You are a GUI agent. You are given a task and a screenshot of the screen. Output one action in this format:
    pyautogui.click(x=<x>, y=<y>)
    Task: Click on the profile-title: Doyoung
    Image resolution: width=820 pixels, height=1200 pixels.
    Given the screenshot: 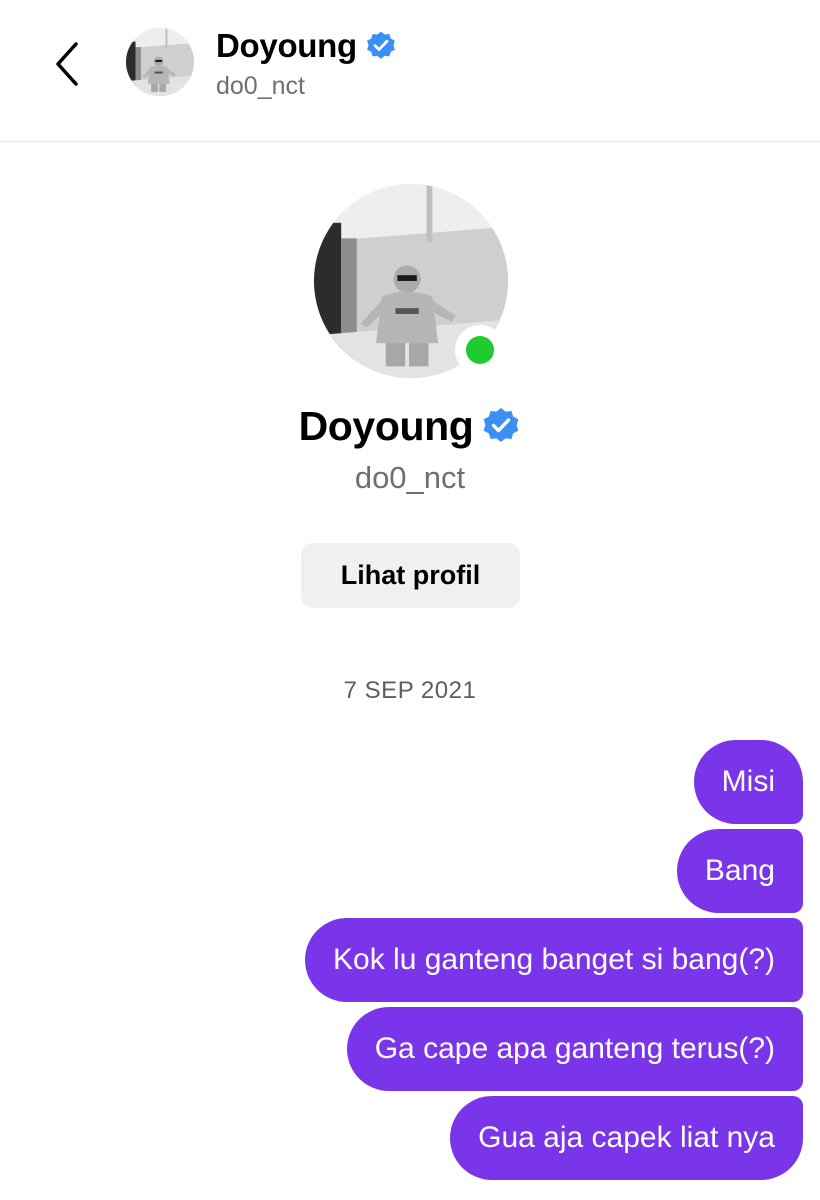 What is the action you would take?
    pyautogui.click(x=410, y=426)
    